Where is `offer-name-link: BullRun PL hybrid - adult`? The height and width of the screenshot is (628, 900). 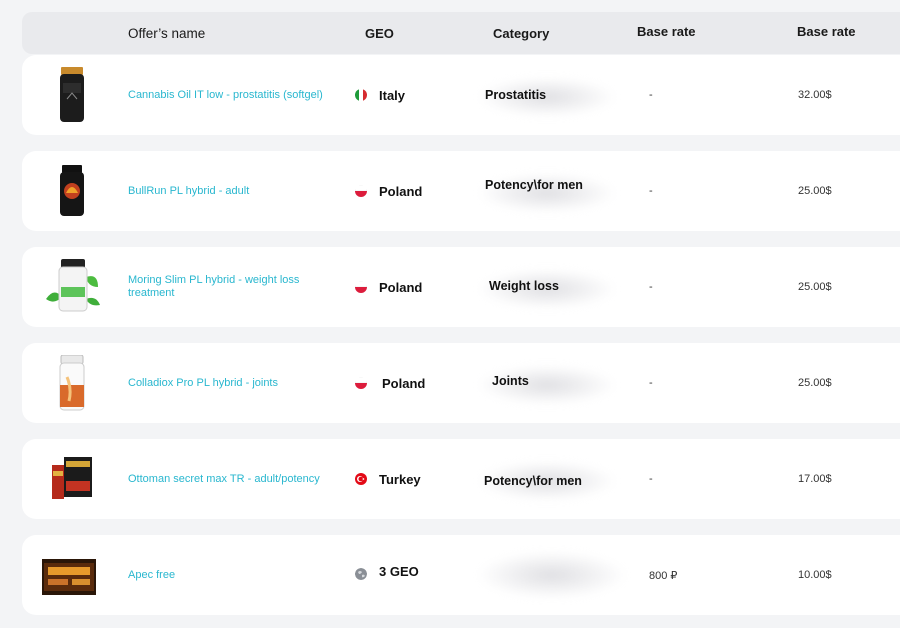 offer-name-link: BullRun PL hybrid - adult is located at coordinates (238, 191).